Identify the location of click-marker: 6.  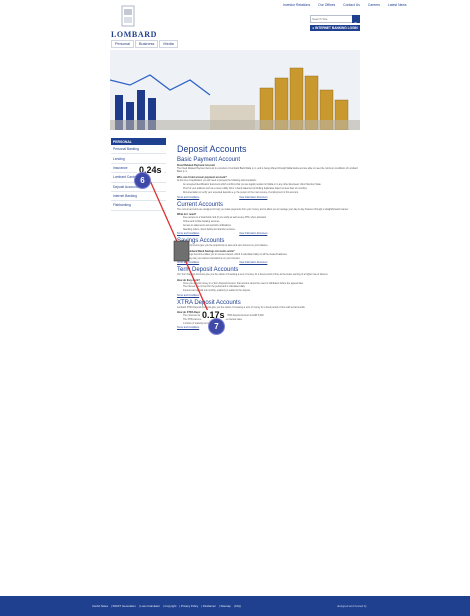
(142, 180).